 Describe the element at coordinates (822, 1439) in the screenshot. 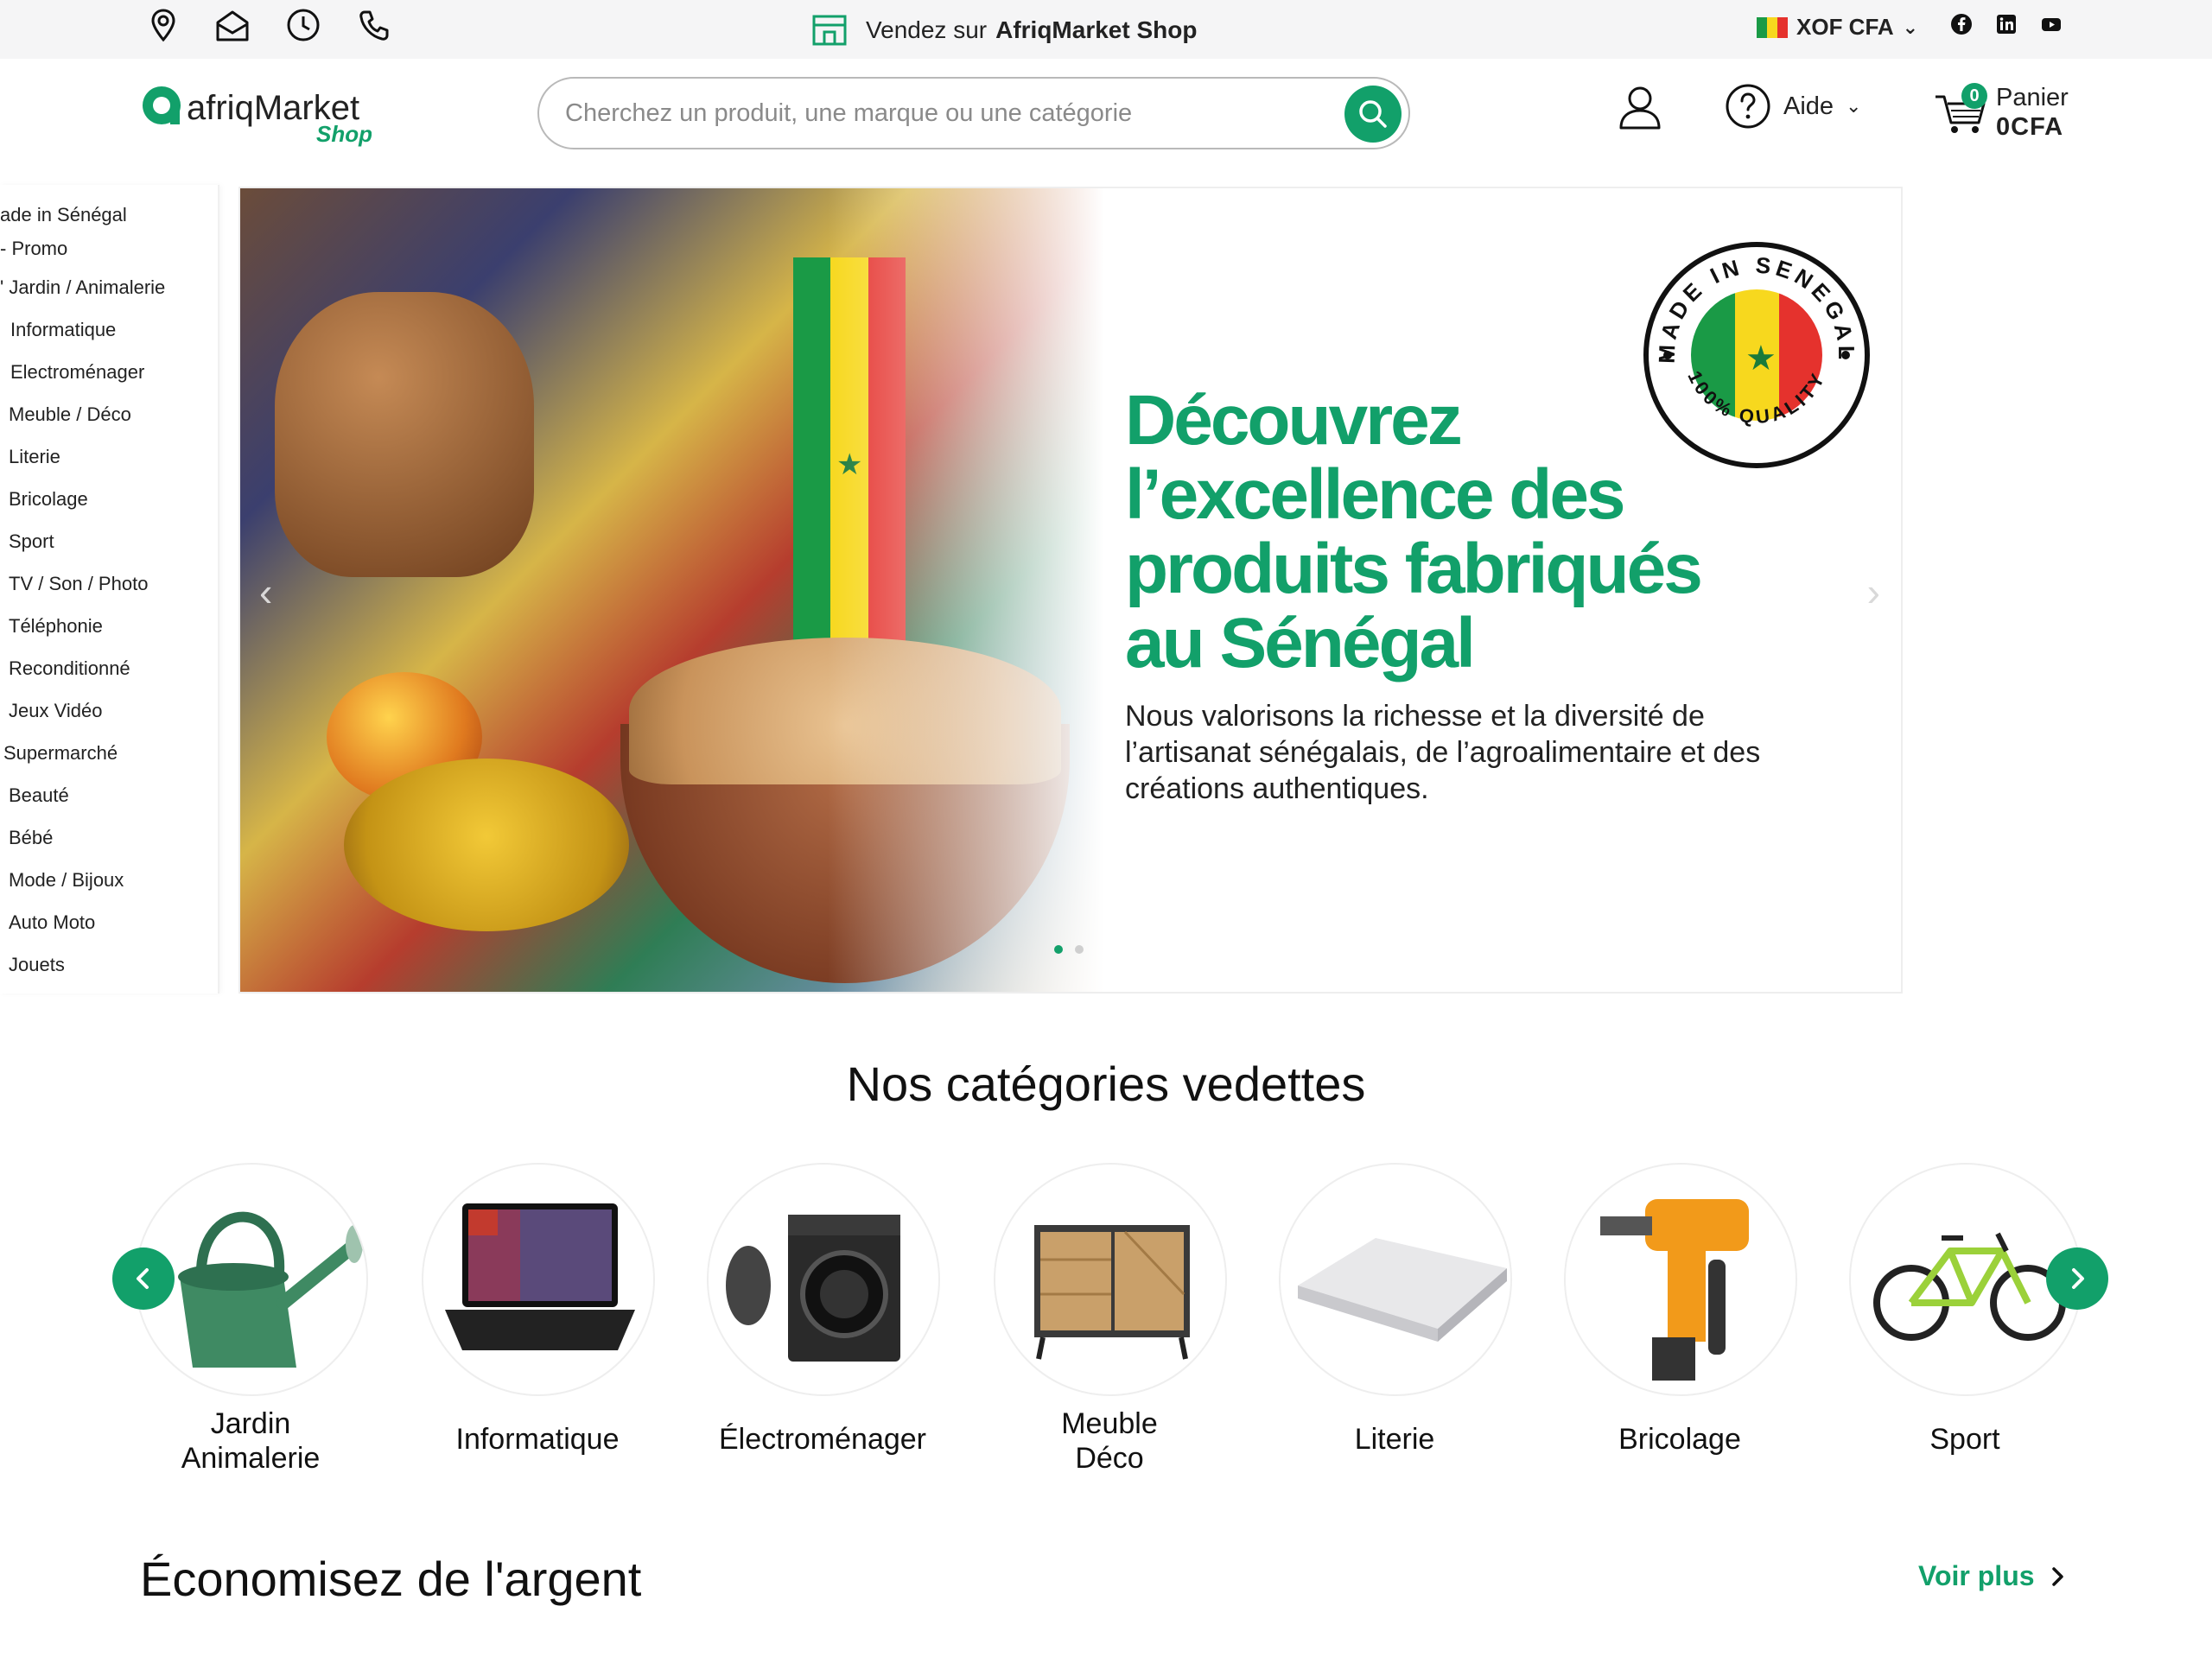

I see `category-label-line1: Électroménager` at that location.